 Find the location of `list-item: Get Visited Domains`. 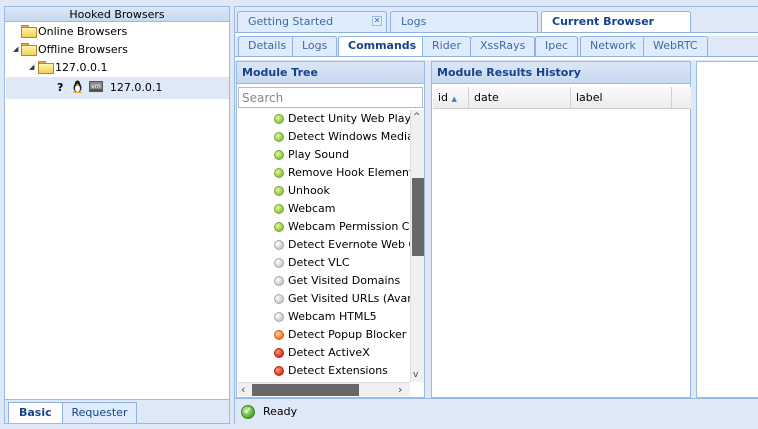

list-item: Get Visited Domains is located at coordinates (337, 281).